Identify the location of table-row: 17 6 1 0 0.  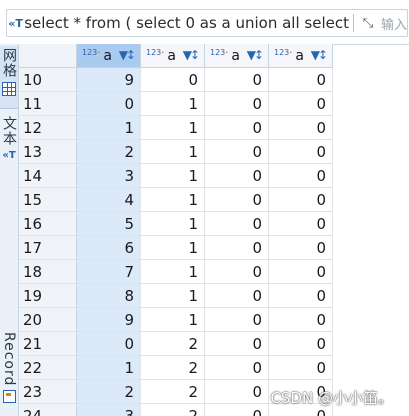
(214, 248).